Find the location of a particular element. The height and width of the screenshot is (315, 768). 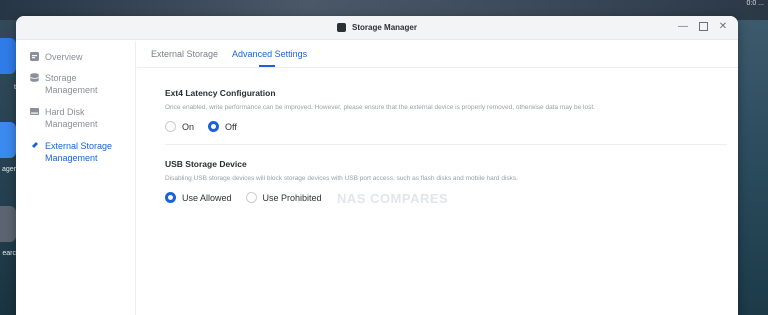

radio-label: Use Prohibited is located at coordinates (292, 197).